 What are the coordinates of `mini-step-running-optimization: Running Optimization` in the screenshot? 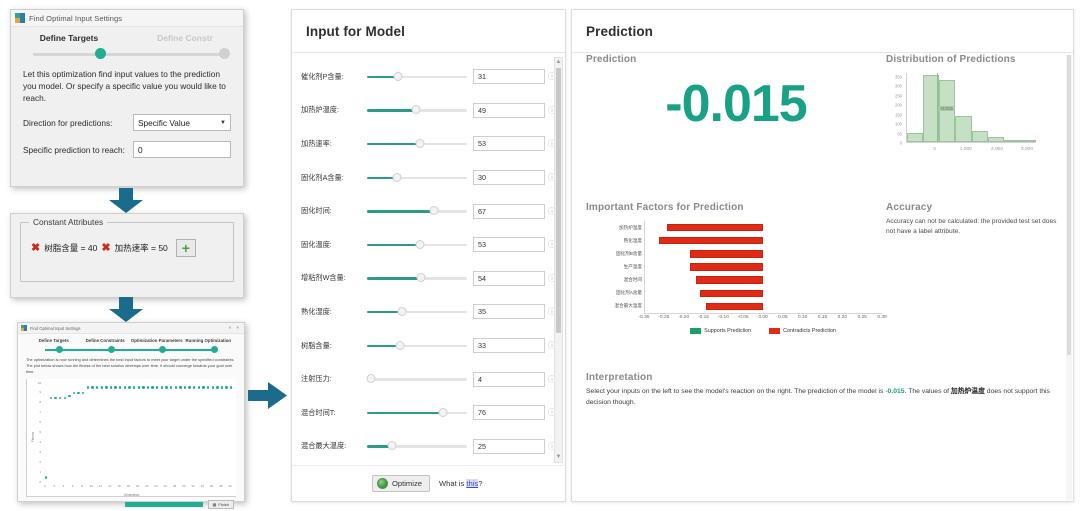 It's located at (208, 340).